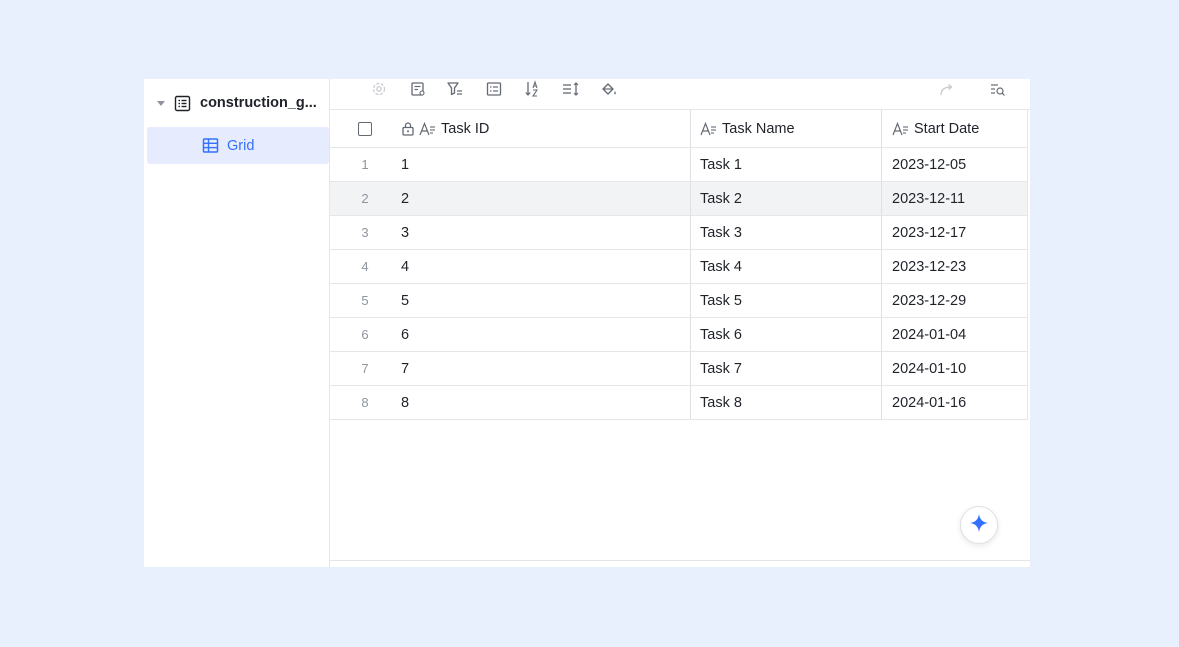  I want to click on select-all-checkbox, so click(365, 128).